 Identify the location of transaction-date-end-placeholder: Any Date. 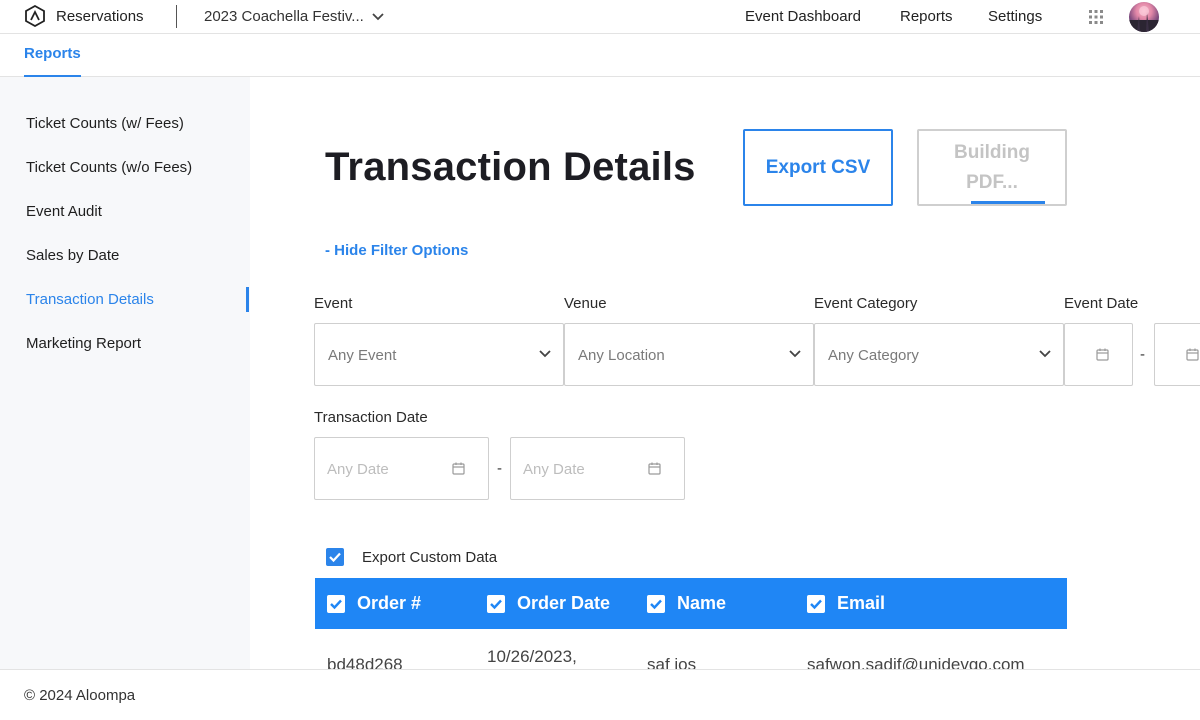
(554, 469).